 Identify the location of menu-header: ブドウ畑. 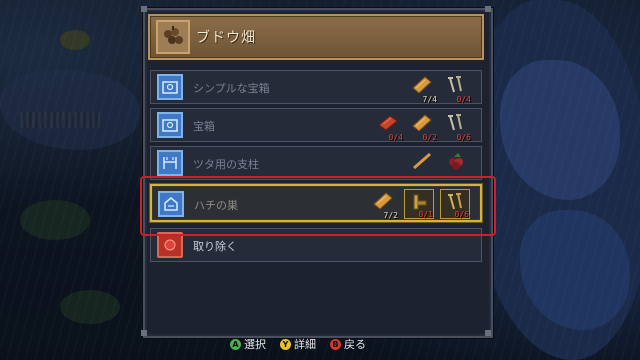
(316, 37).